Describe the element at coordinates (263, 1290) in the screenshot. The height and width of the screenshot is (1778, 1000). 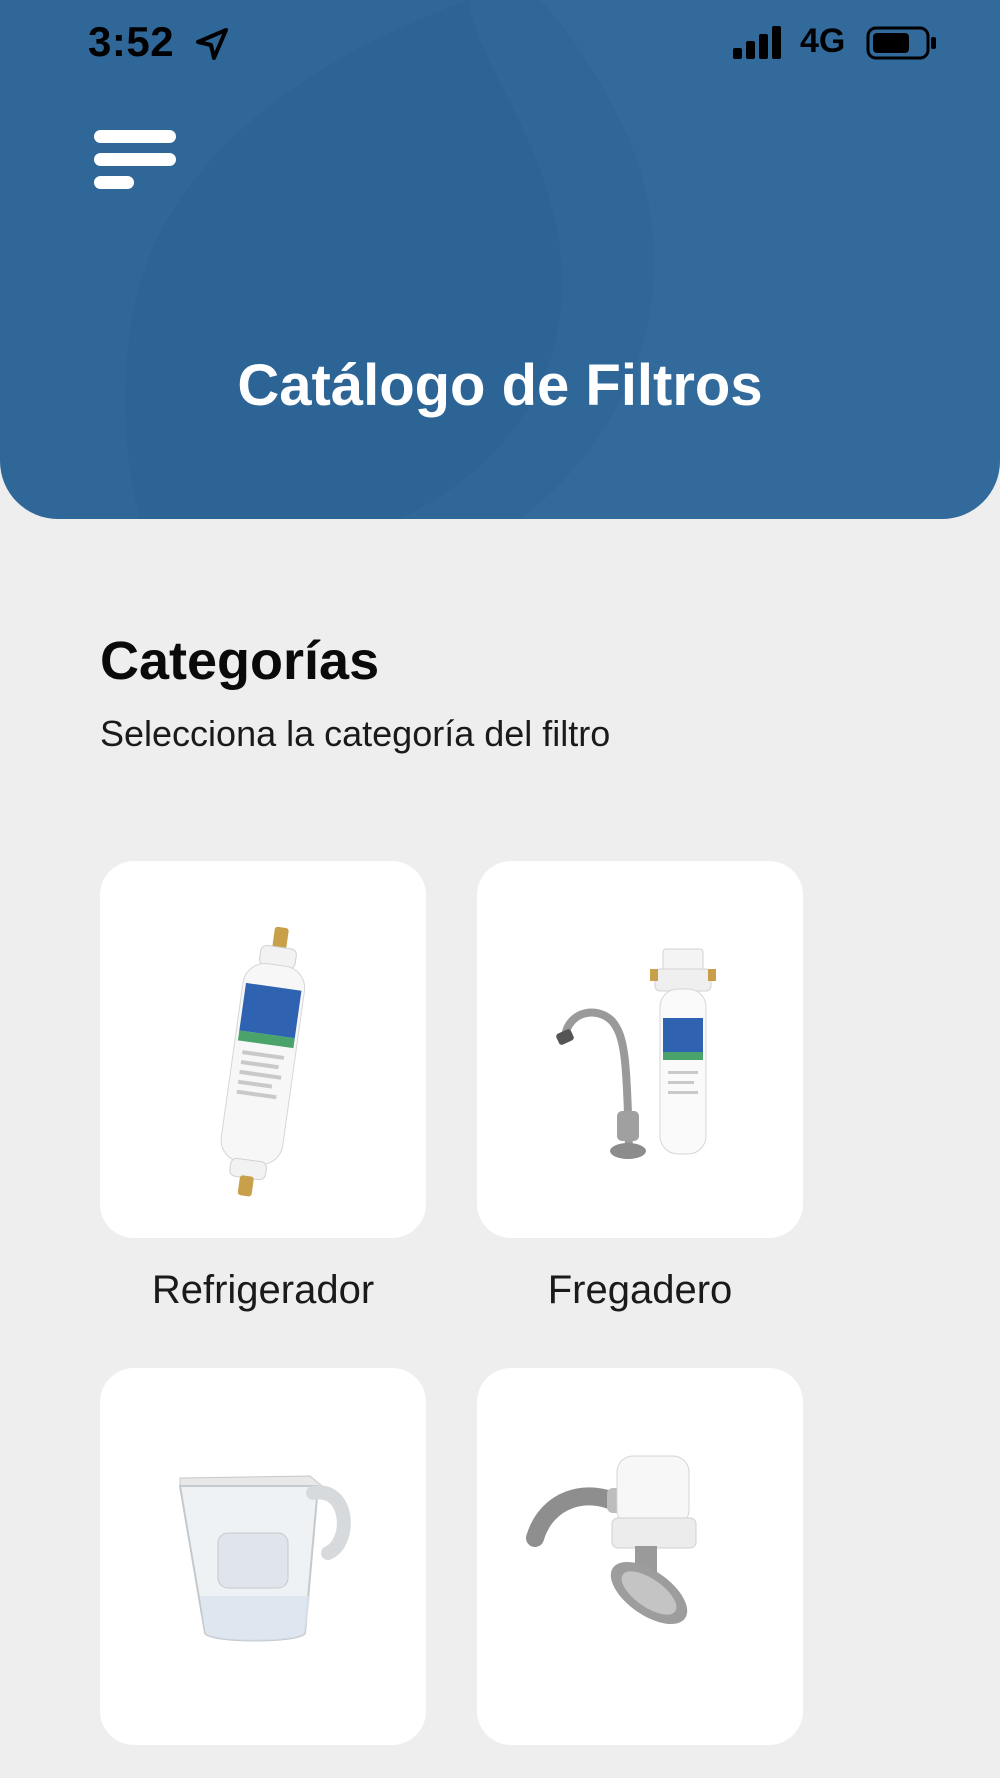
I see `category-label-refrigerador: Refrigerador` at that location.